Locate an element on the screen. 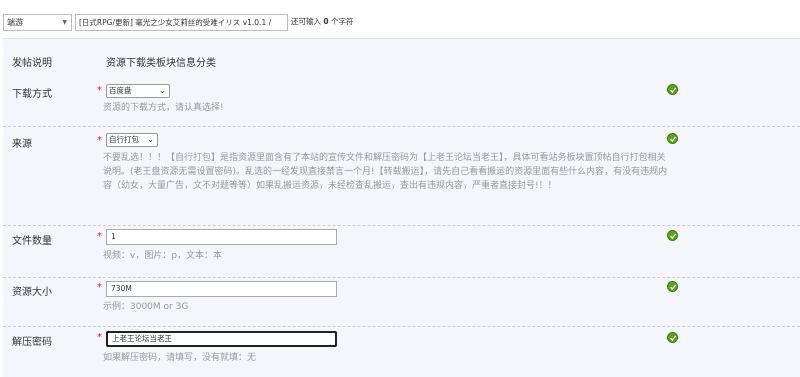  resource-size-value: 730M is located at coordinates (121, 288).